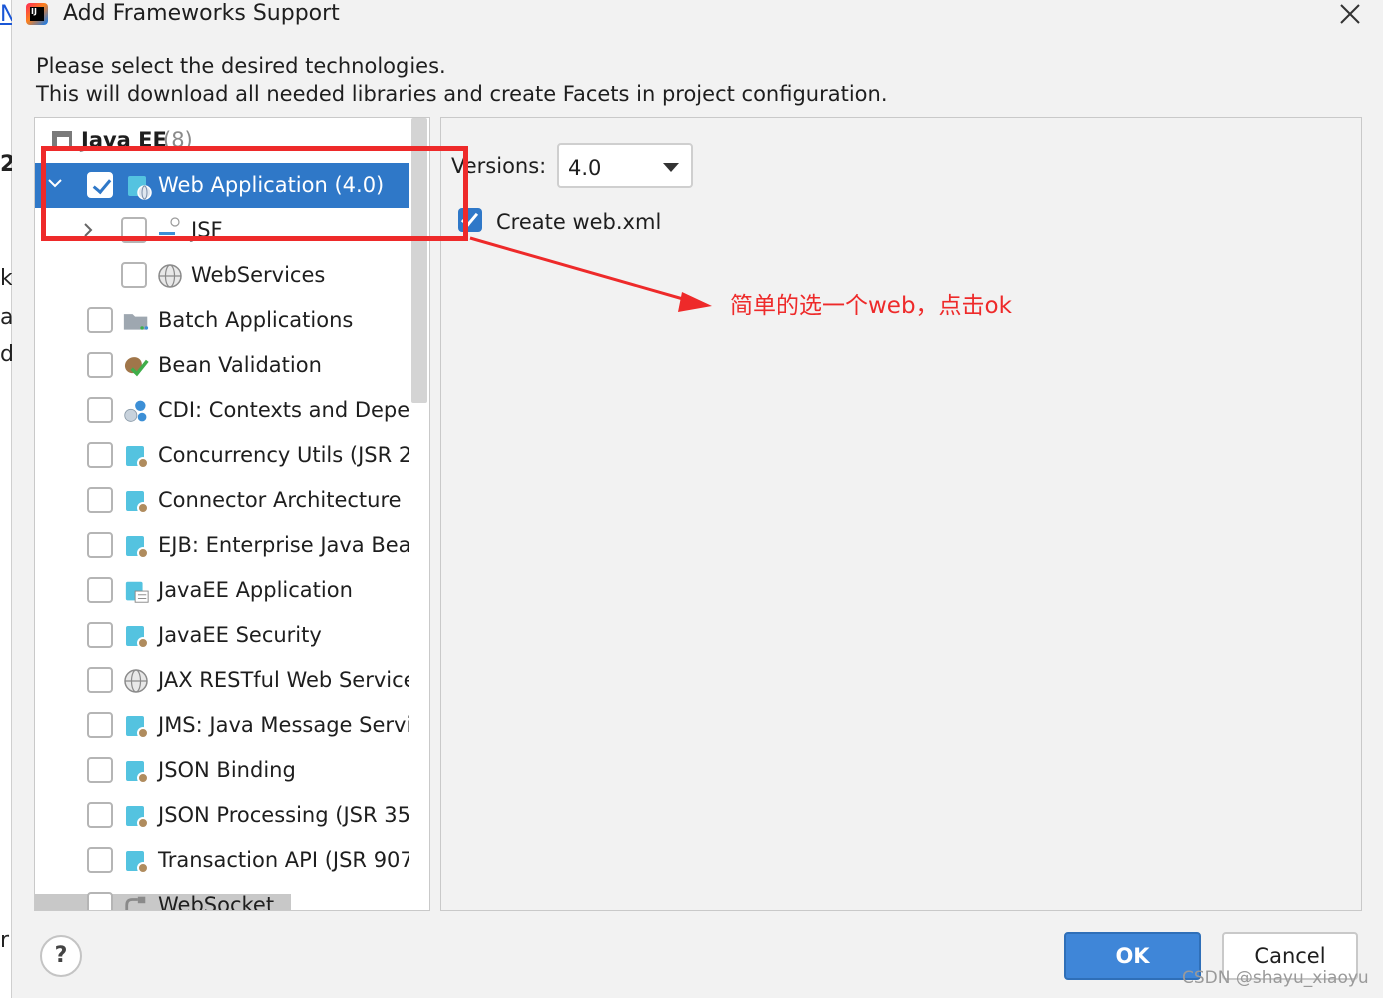 This screenshot has height=998, width=1383. I want to click on tree-item-connector-architecture: Connector Architecture (JS, so click(232, 500).